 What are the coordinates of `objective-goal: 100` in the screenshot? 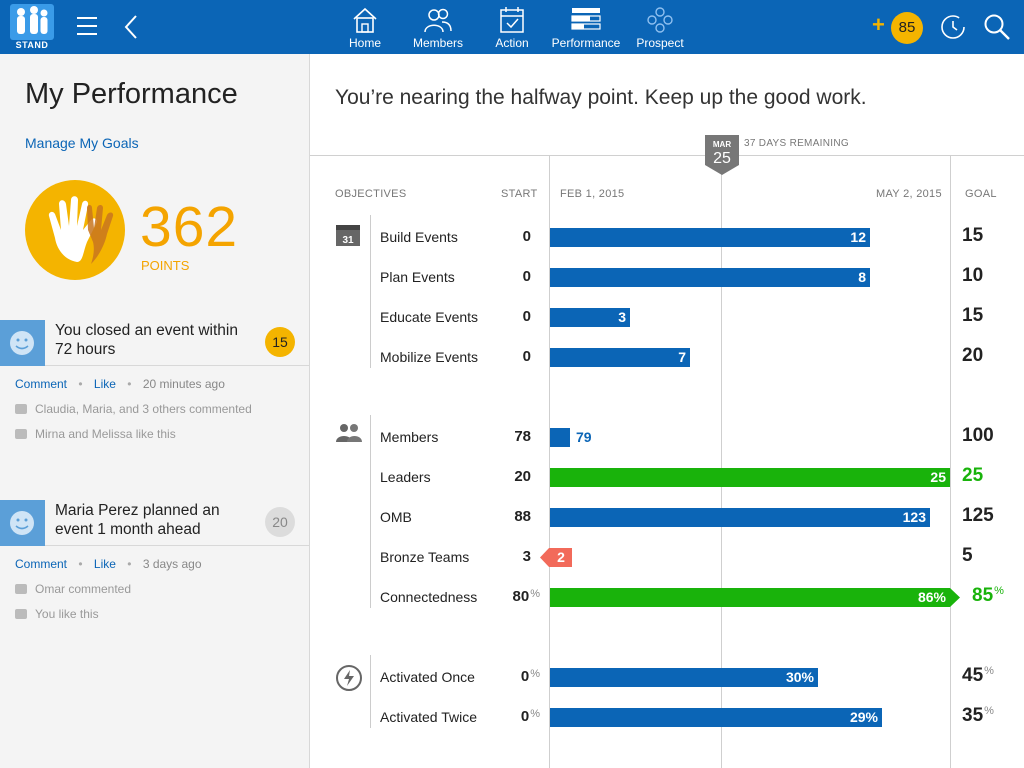 It's located at (978, 435).